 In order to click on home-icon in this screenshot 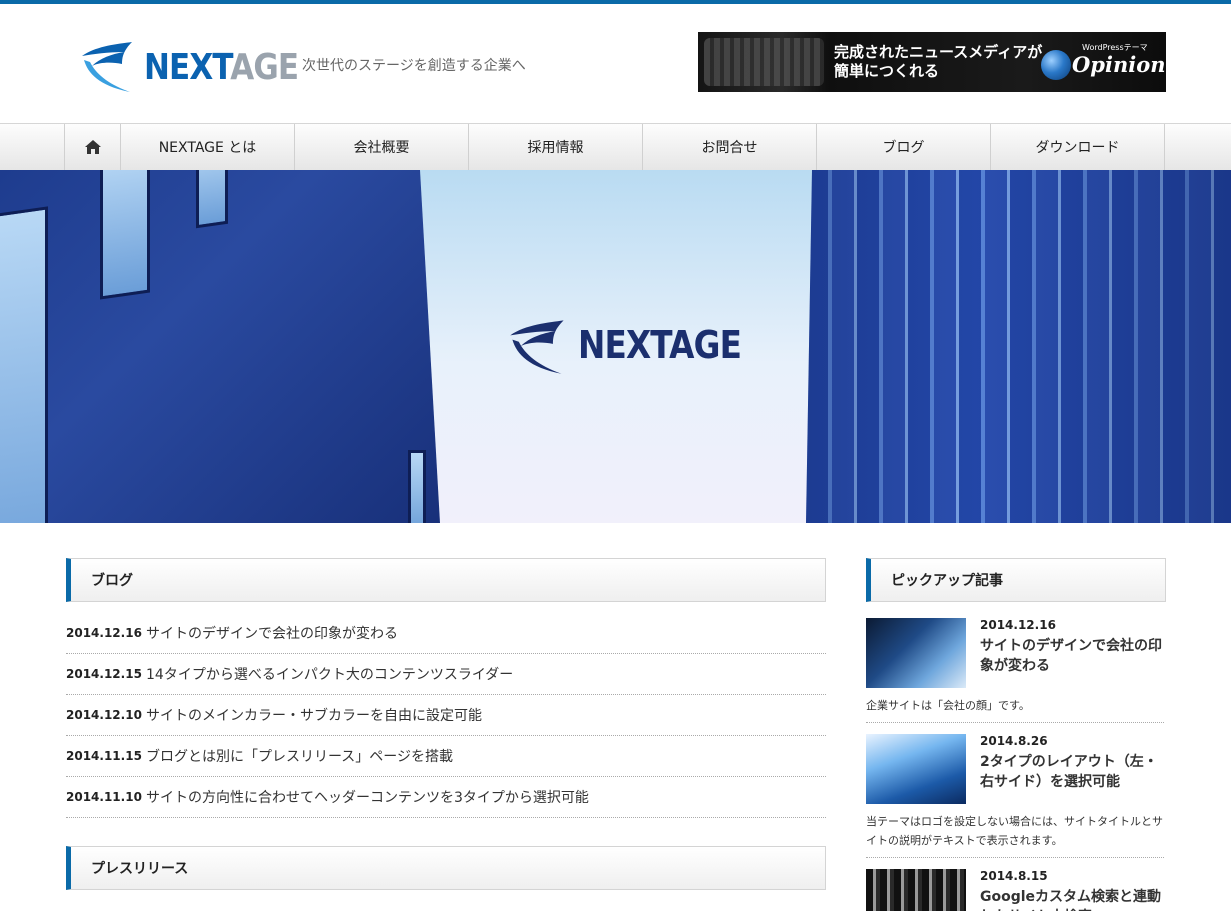, I will do `click(92, 147)`.